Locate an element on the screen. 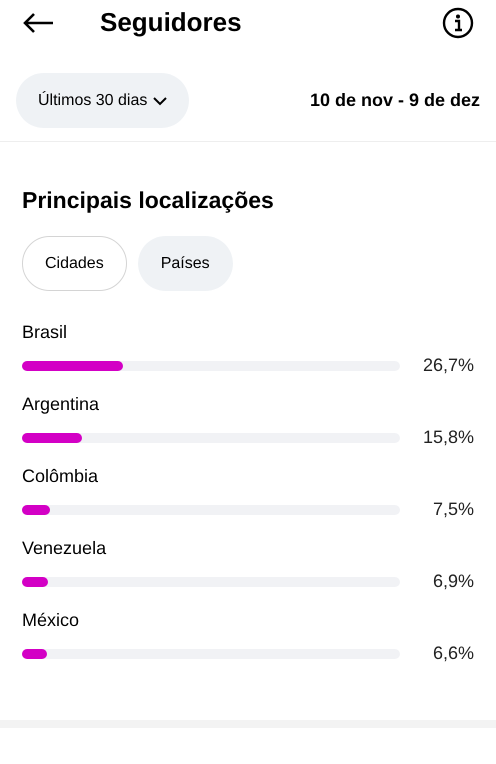 This screenshot has width=496, height=764. percentage: 7,5% is located at coordinates (453, 509).